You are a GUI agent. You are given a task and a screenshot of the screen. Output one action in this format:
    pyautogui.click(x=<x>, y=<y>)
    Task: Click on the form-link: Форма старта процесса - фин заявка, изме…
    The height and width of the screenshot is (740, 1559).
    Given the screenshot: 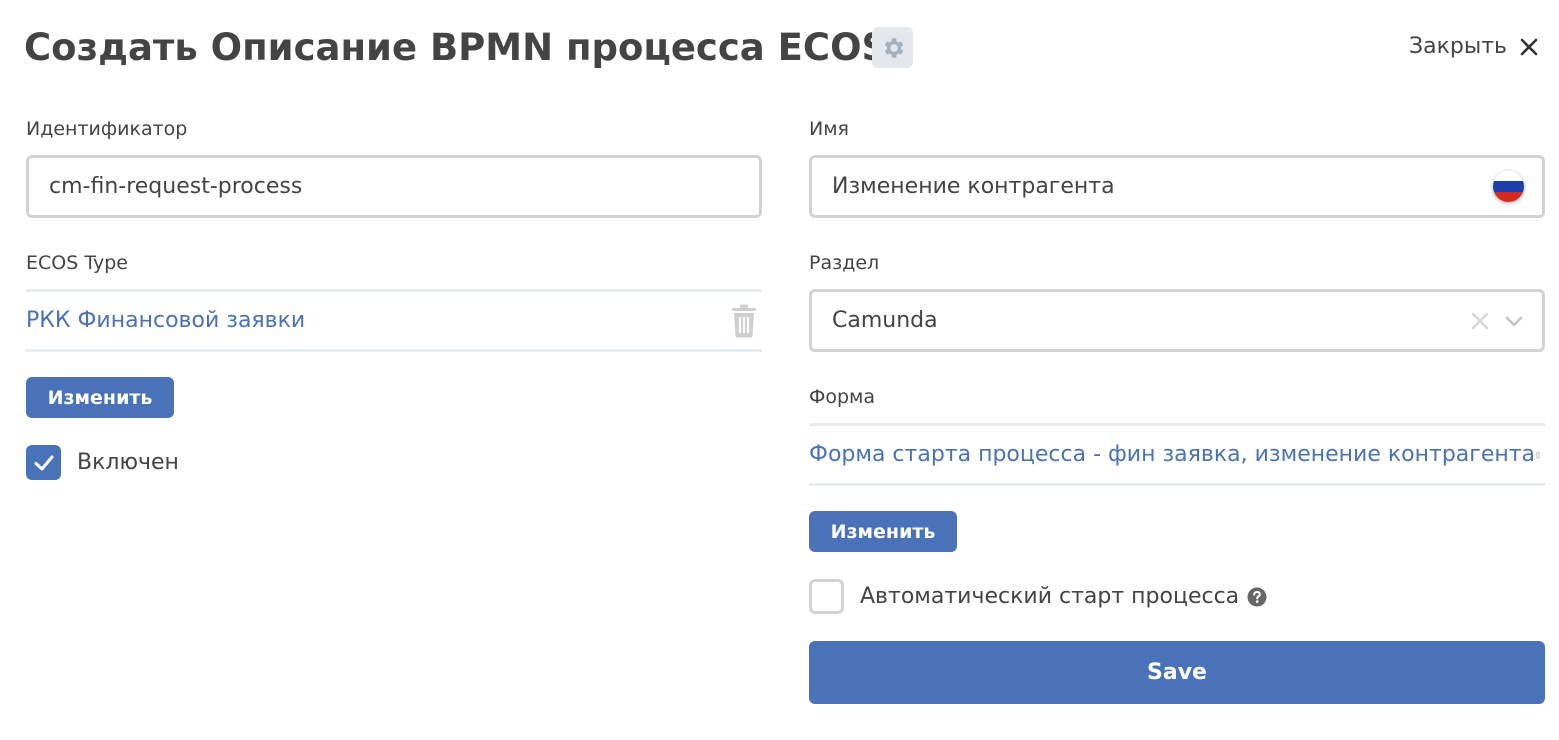 What is the action you would take?
    pyautogui.click(x=1172, y=454)
    